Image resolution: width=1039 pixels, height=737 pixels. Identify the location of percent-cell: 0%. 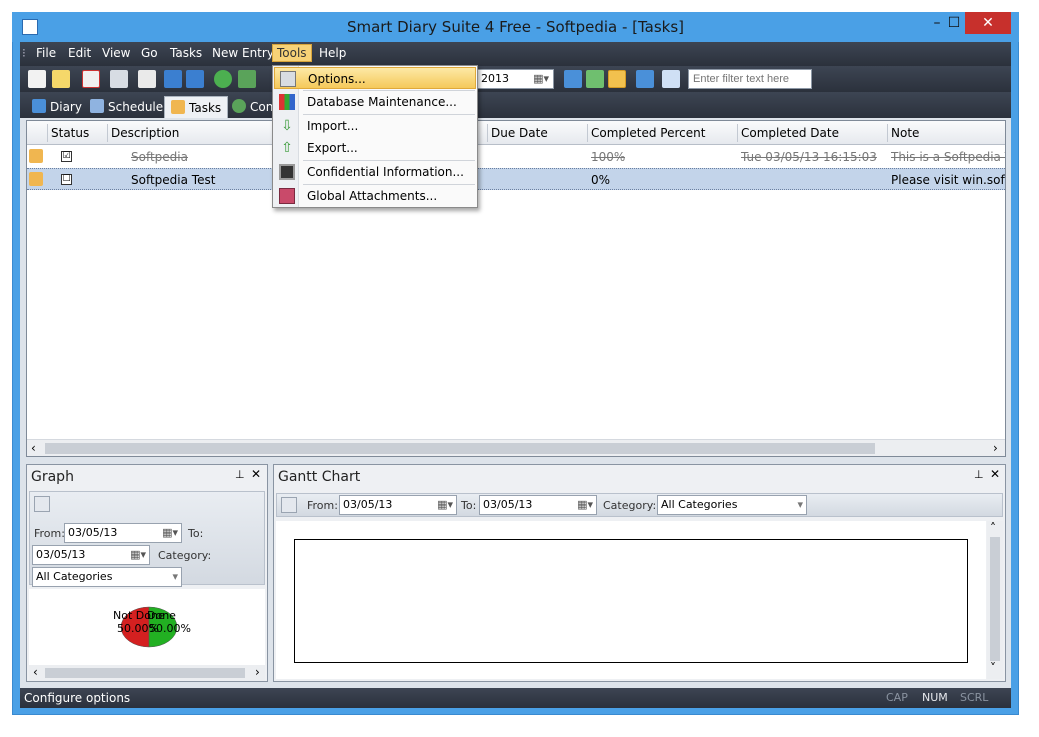
(601, 180).